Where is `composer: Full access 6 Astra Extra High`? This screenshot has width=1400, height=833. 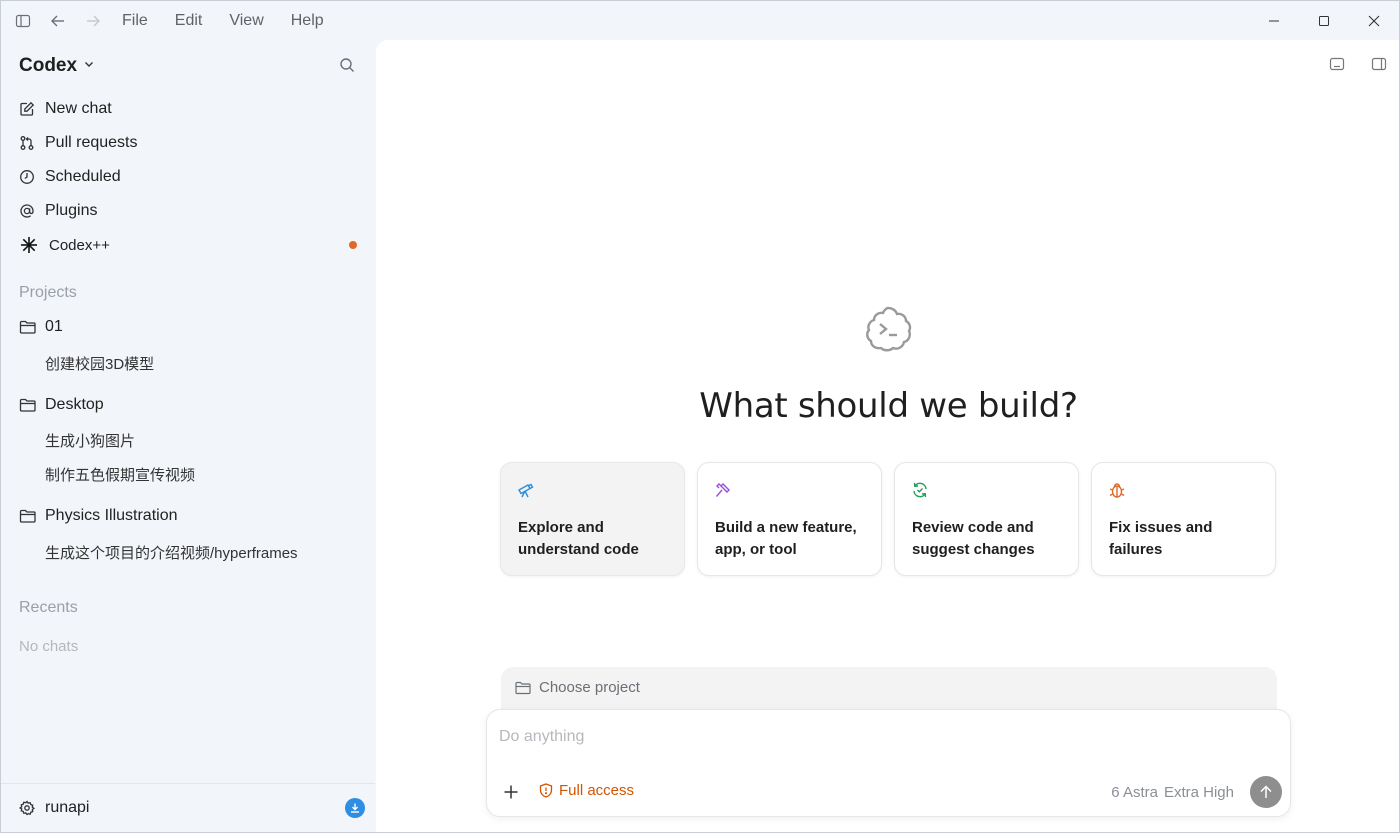 composer: Full access 6 Astra Extra High is located at coordinates (888, 763).